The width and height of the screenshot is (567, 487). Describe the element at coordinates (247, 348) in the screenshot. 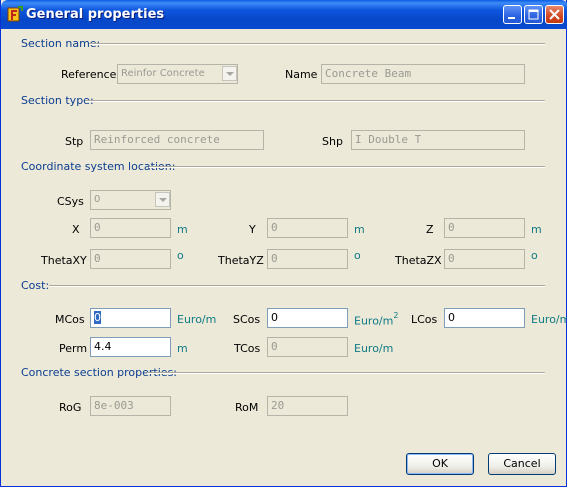

I see `tcos-label: TCos` at that location.